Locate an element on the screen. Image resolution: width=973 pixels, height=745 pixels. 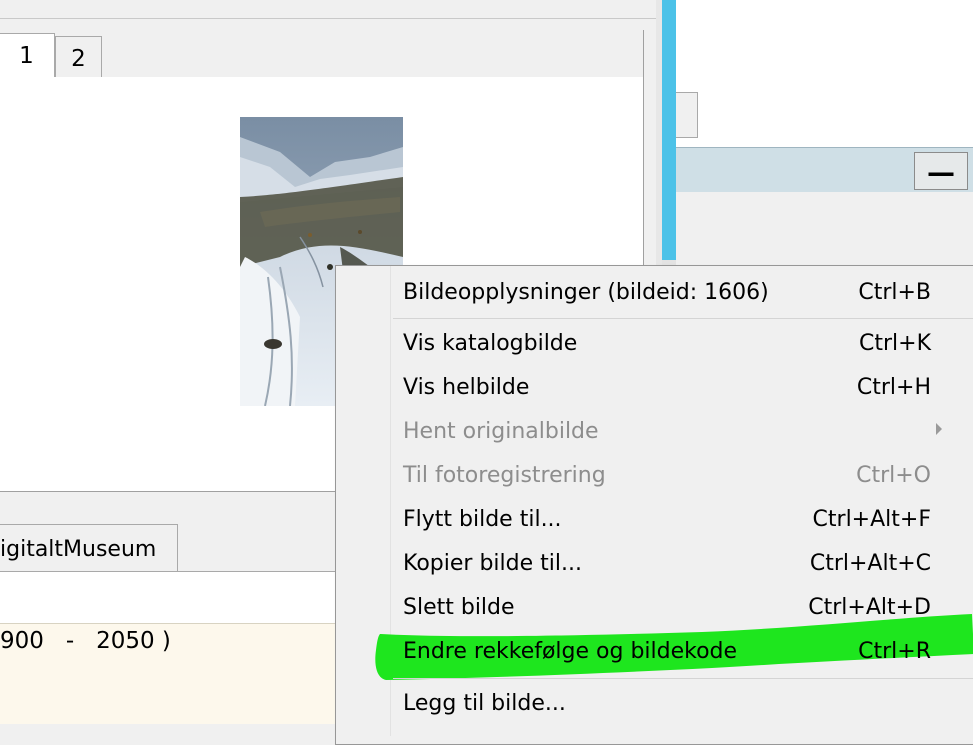
shortcut-ctrl-r: Ctrl+R is located at coordinates (894, 651).